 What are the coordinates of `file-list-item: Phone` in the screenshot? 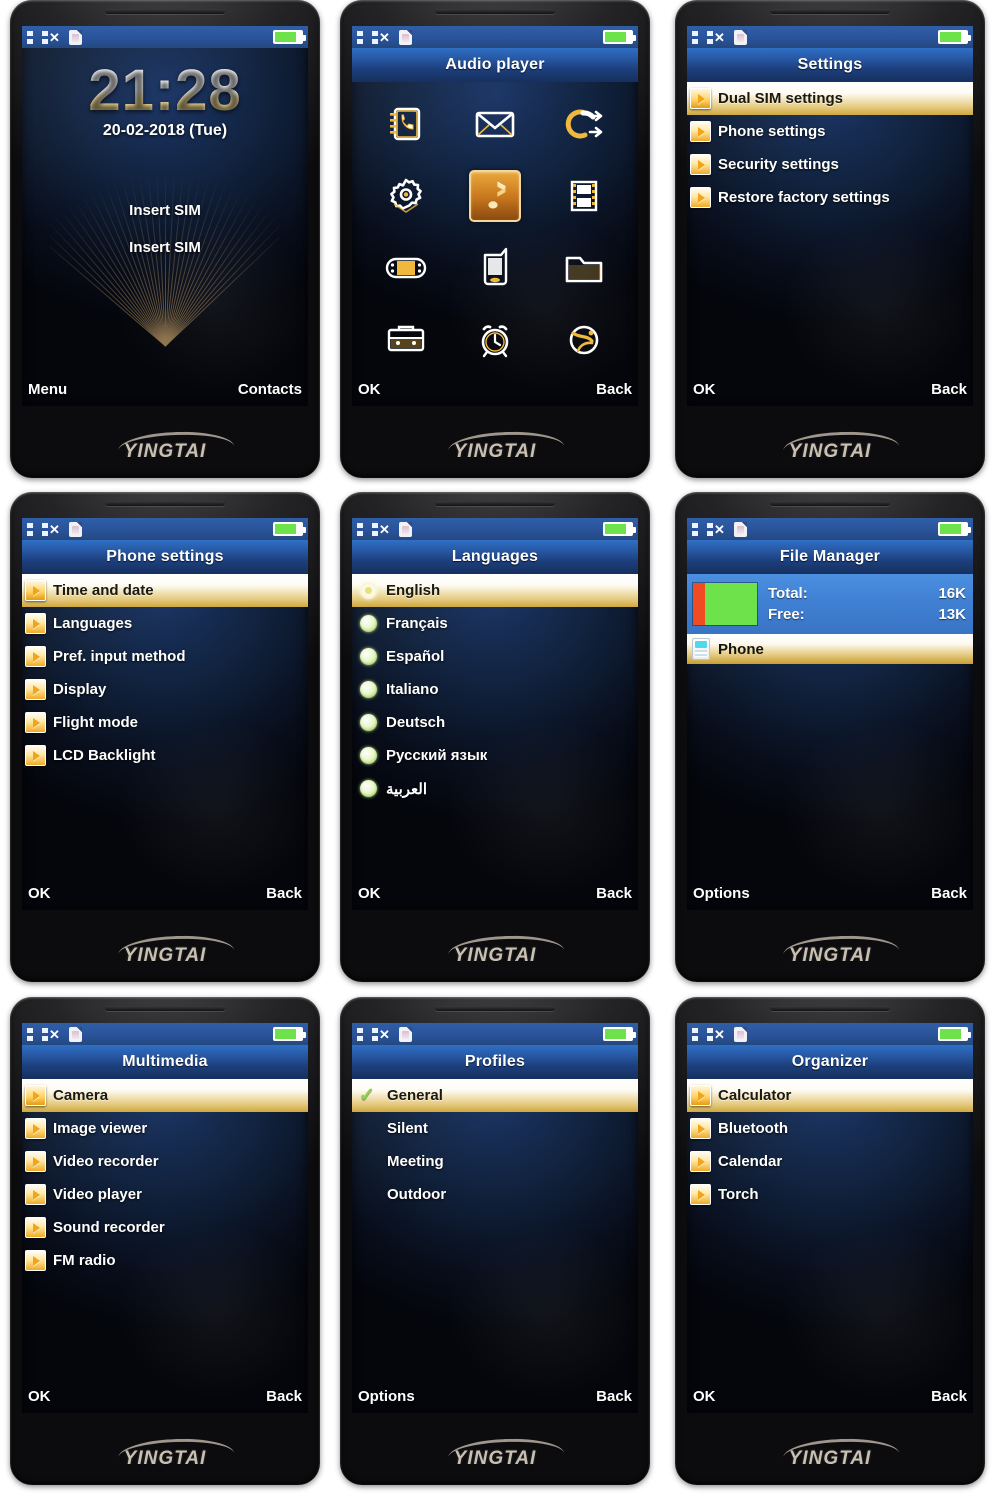 It's located at (830, 649).